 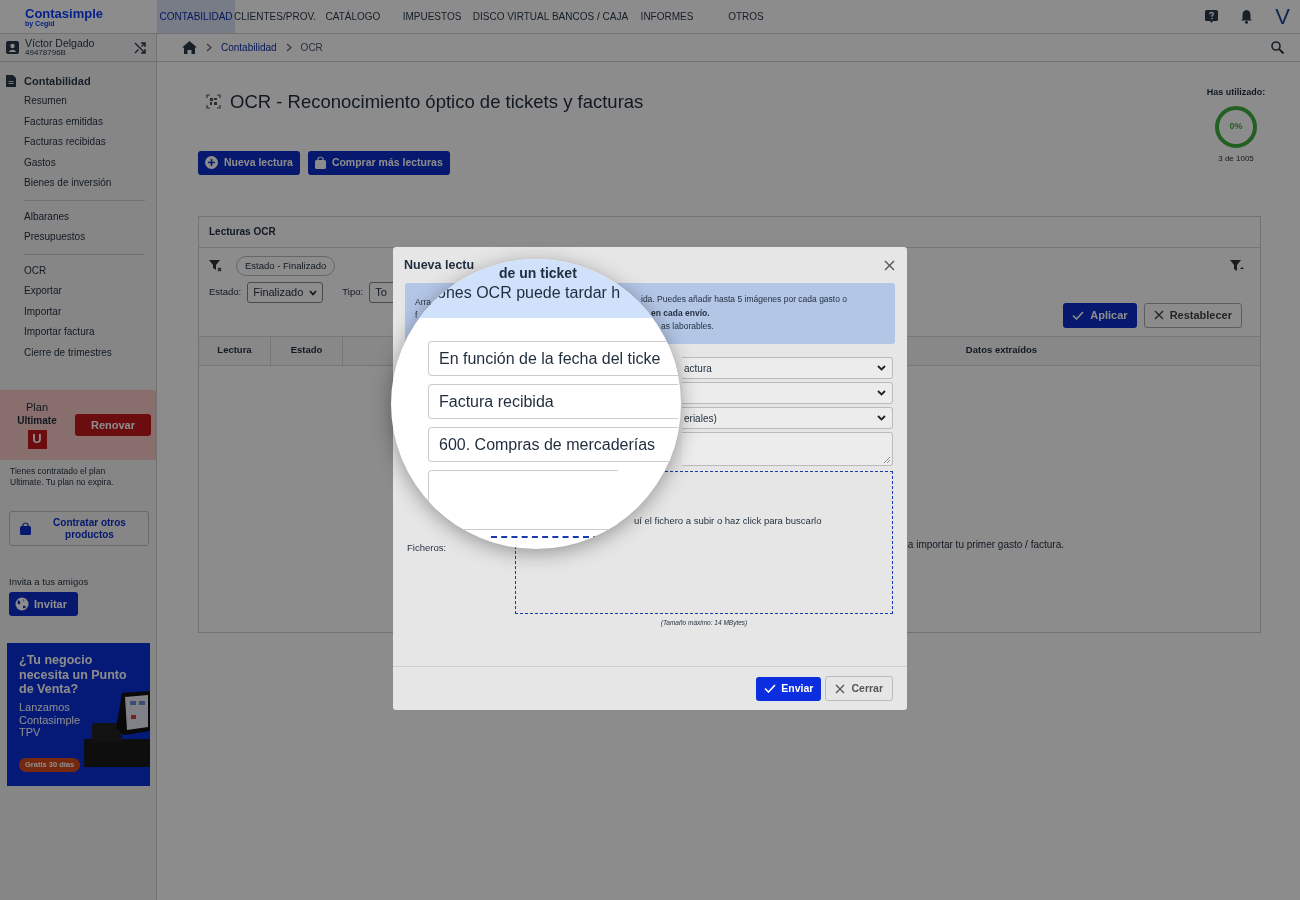 What do you see at coordinates (53, 142) in the screenshot?
I see `sidebar-item: Facturas recibidas` at bounding box center [53, 142].